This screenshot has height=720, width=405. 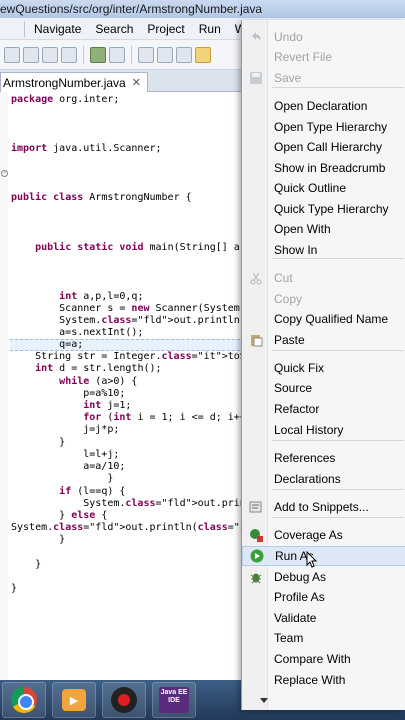 I want to click on menu-item-compare-with: Compare With, so click(x=323, y=659).